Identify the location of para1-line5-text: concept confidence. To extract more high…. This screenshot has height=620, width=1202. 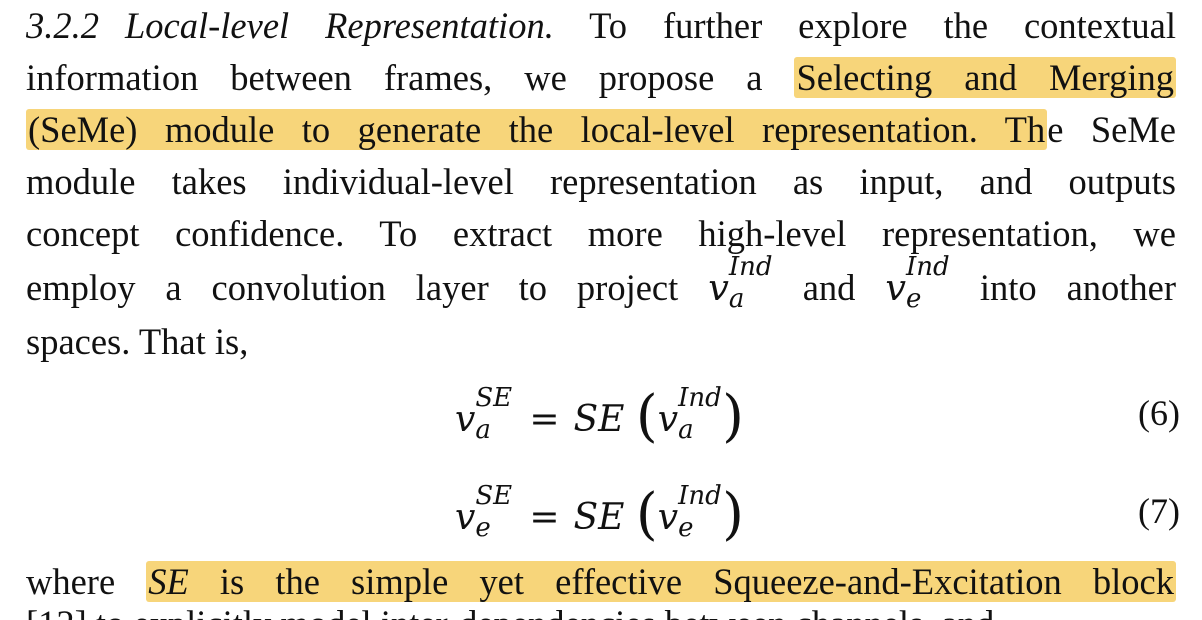
(601, 233).